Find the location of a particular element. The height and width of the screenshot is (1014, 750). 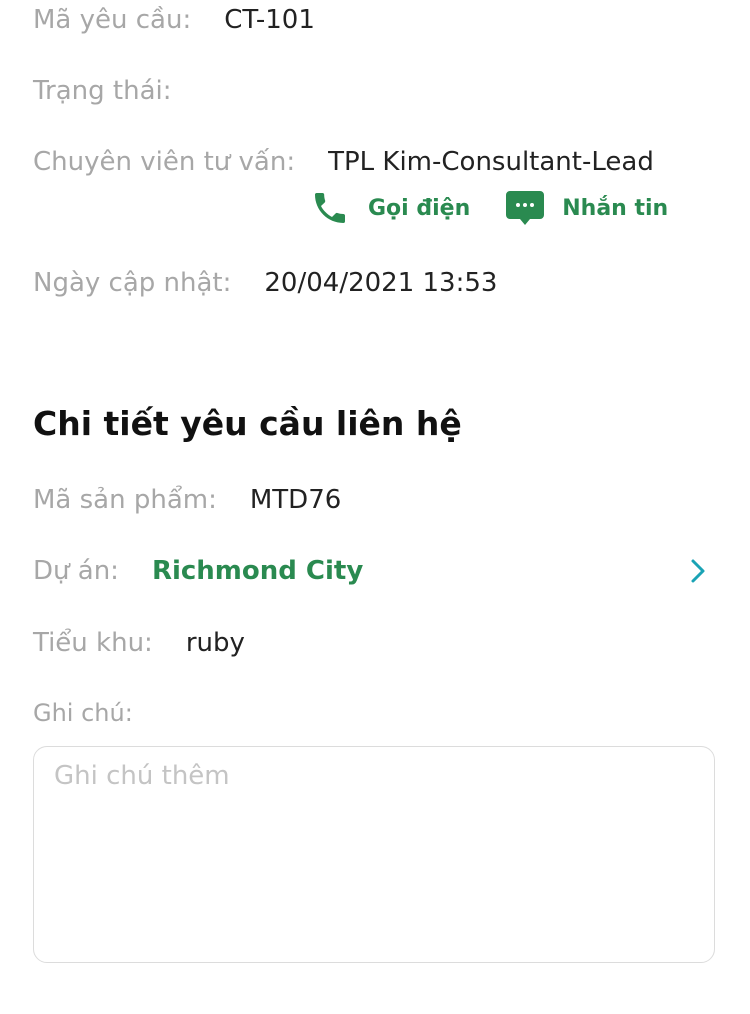

consultant-name: TPL Kim-Consultant-Lead is located at coordinates (491, 162).